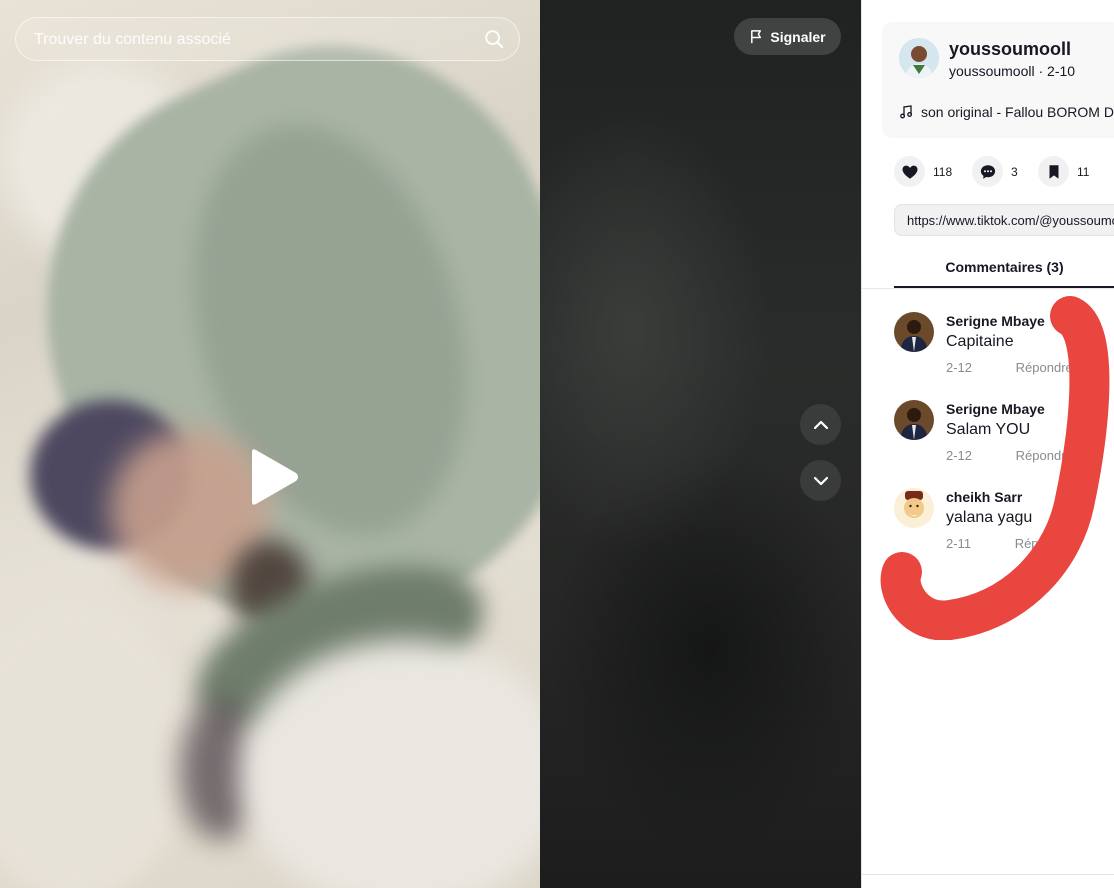 The height and width of the screenshot is (888, 1114). I want to click on author-avatar, so click(919, 58).